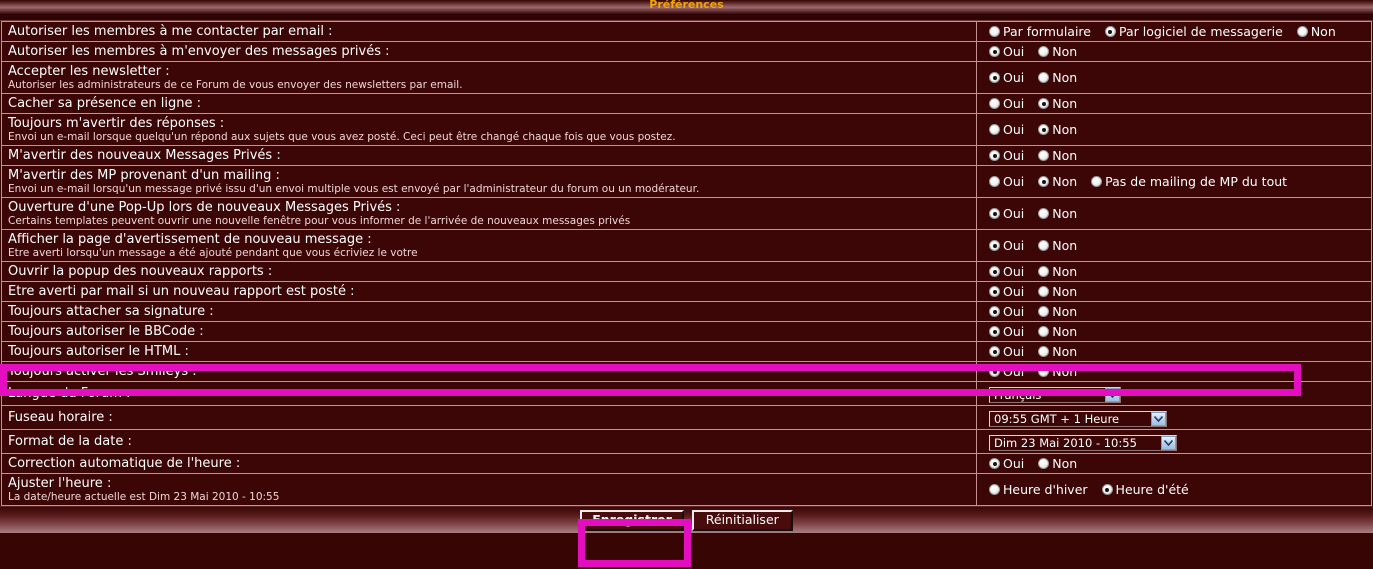  Describe the element at coordinates (106, 331) in the screenshot. I see `preference-label: Toujours autoriser le BBCode :` at that location.